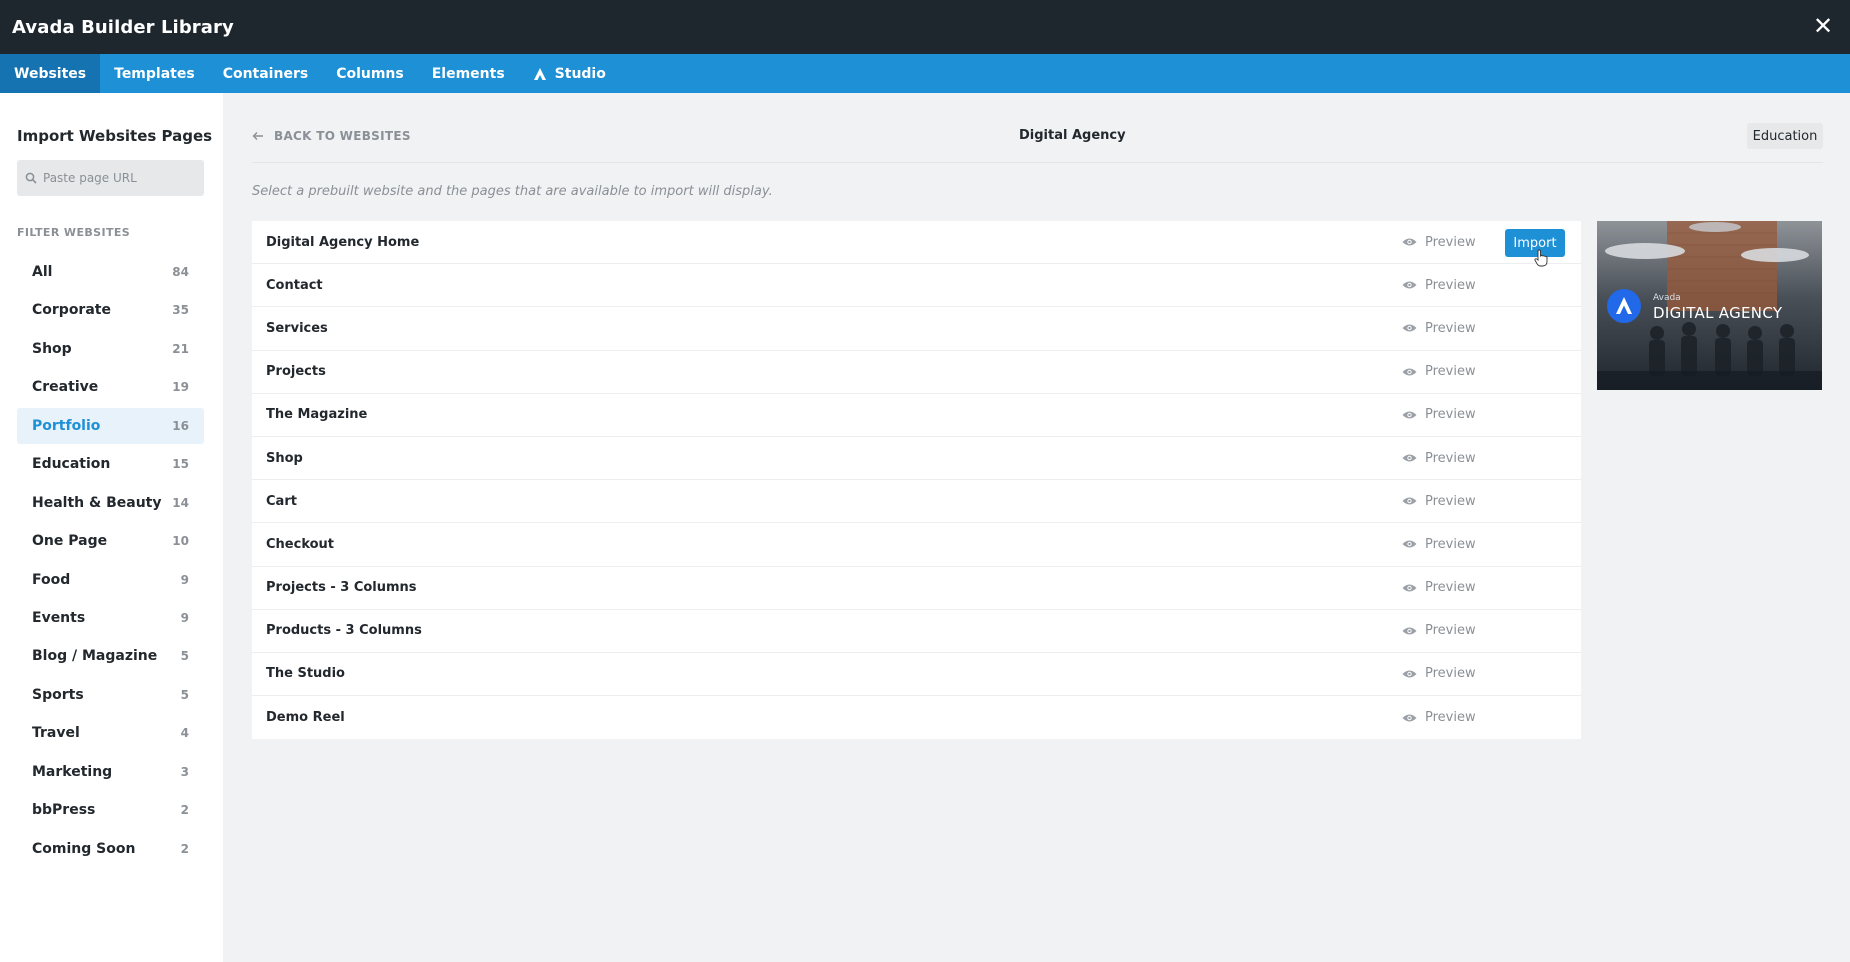 Image resolution: width=1850 pixels, height=962 pixels. What do you see at coordinates (1785, 136) in the screenshot?
I see `category-badge: Education` at bounding box center [1785, 136].